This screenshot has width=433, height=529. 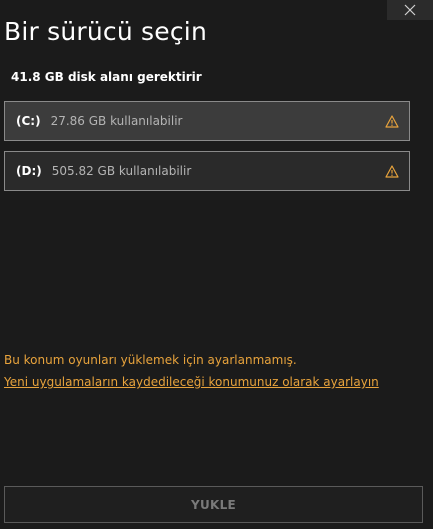 I want to click on drive-free-space: 505.82 GB kullanılabilir, so click(x=121, y=171).